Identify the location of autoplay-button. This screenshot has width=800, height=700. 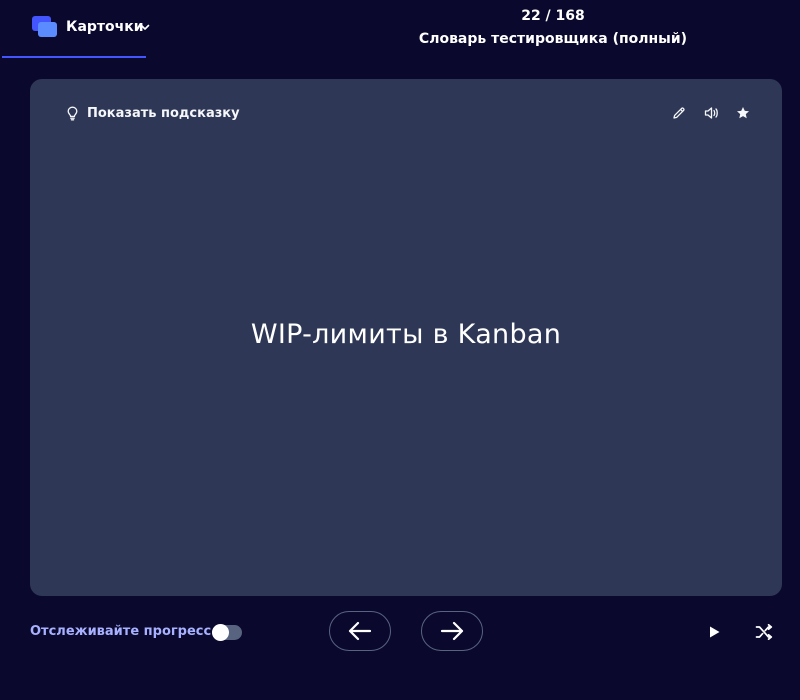
(714, 632).